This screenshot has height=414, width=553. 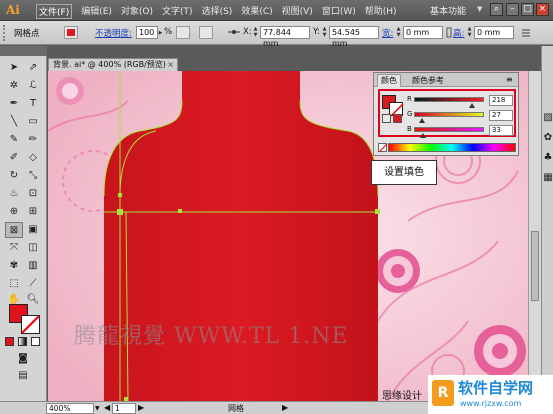 I want to click on column-graph-tool-icon: ▥, so click(x=33, y=266).